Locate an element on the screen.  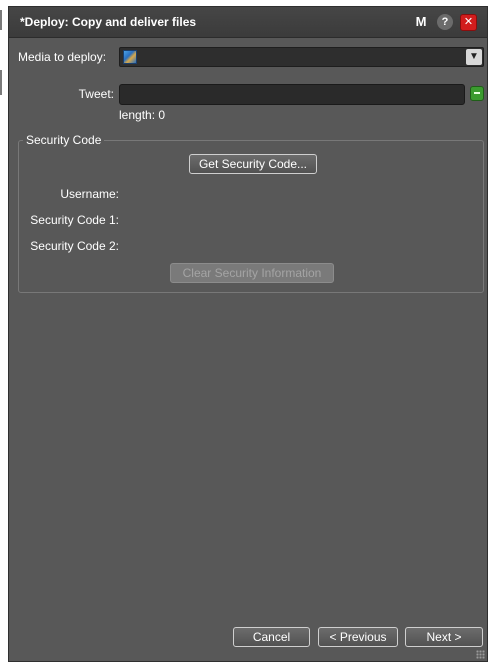
tweet-length: length: 0 is located at coordinates (142, 115).